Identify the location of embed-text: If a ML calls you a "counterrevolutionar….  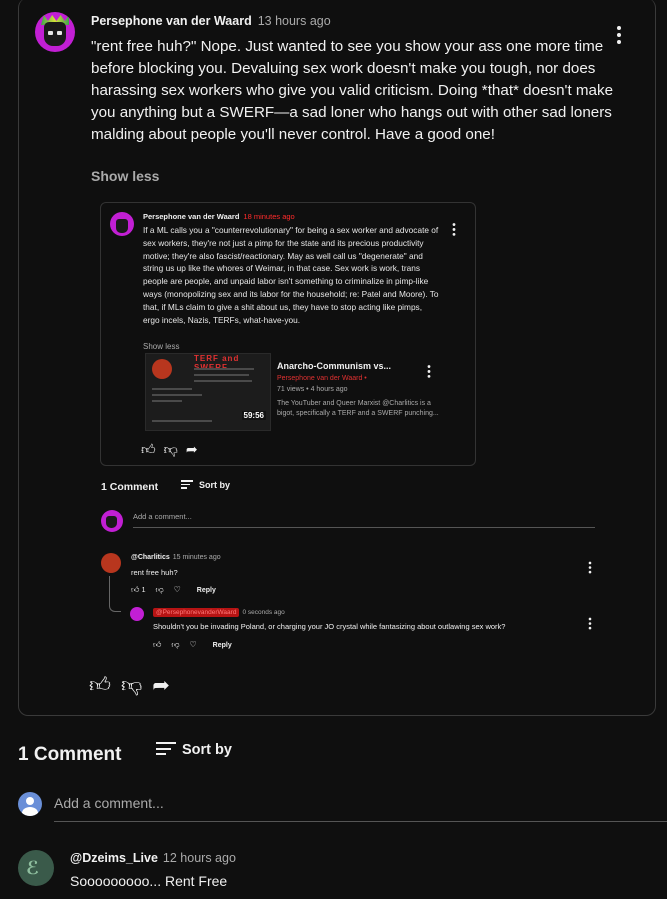
(291, 275).